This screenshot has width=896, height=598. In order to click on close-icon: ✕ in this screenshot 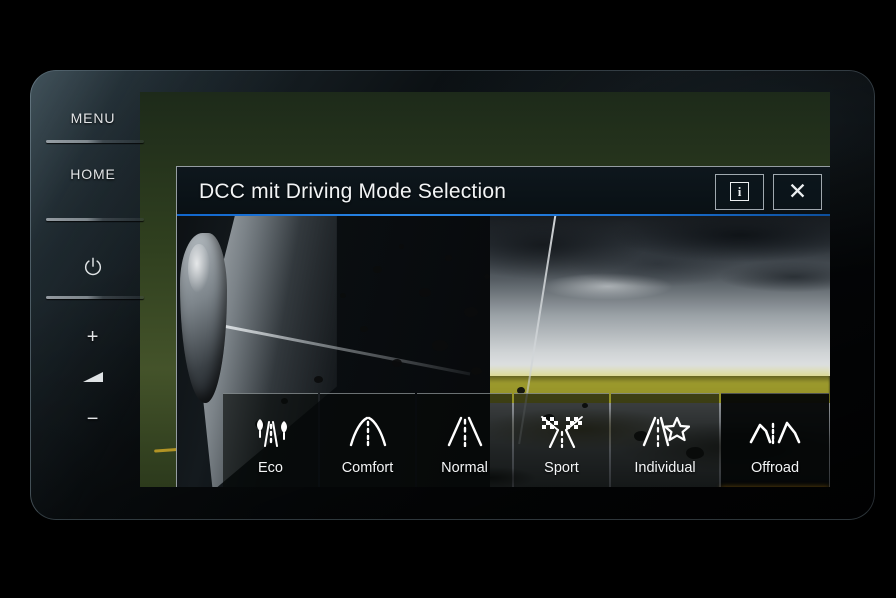, I will do `click(797, 191)`.